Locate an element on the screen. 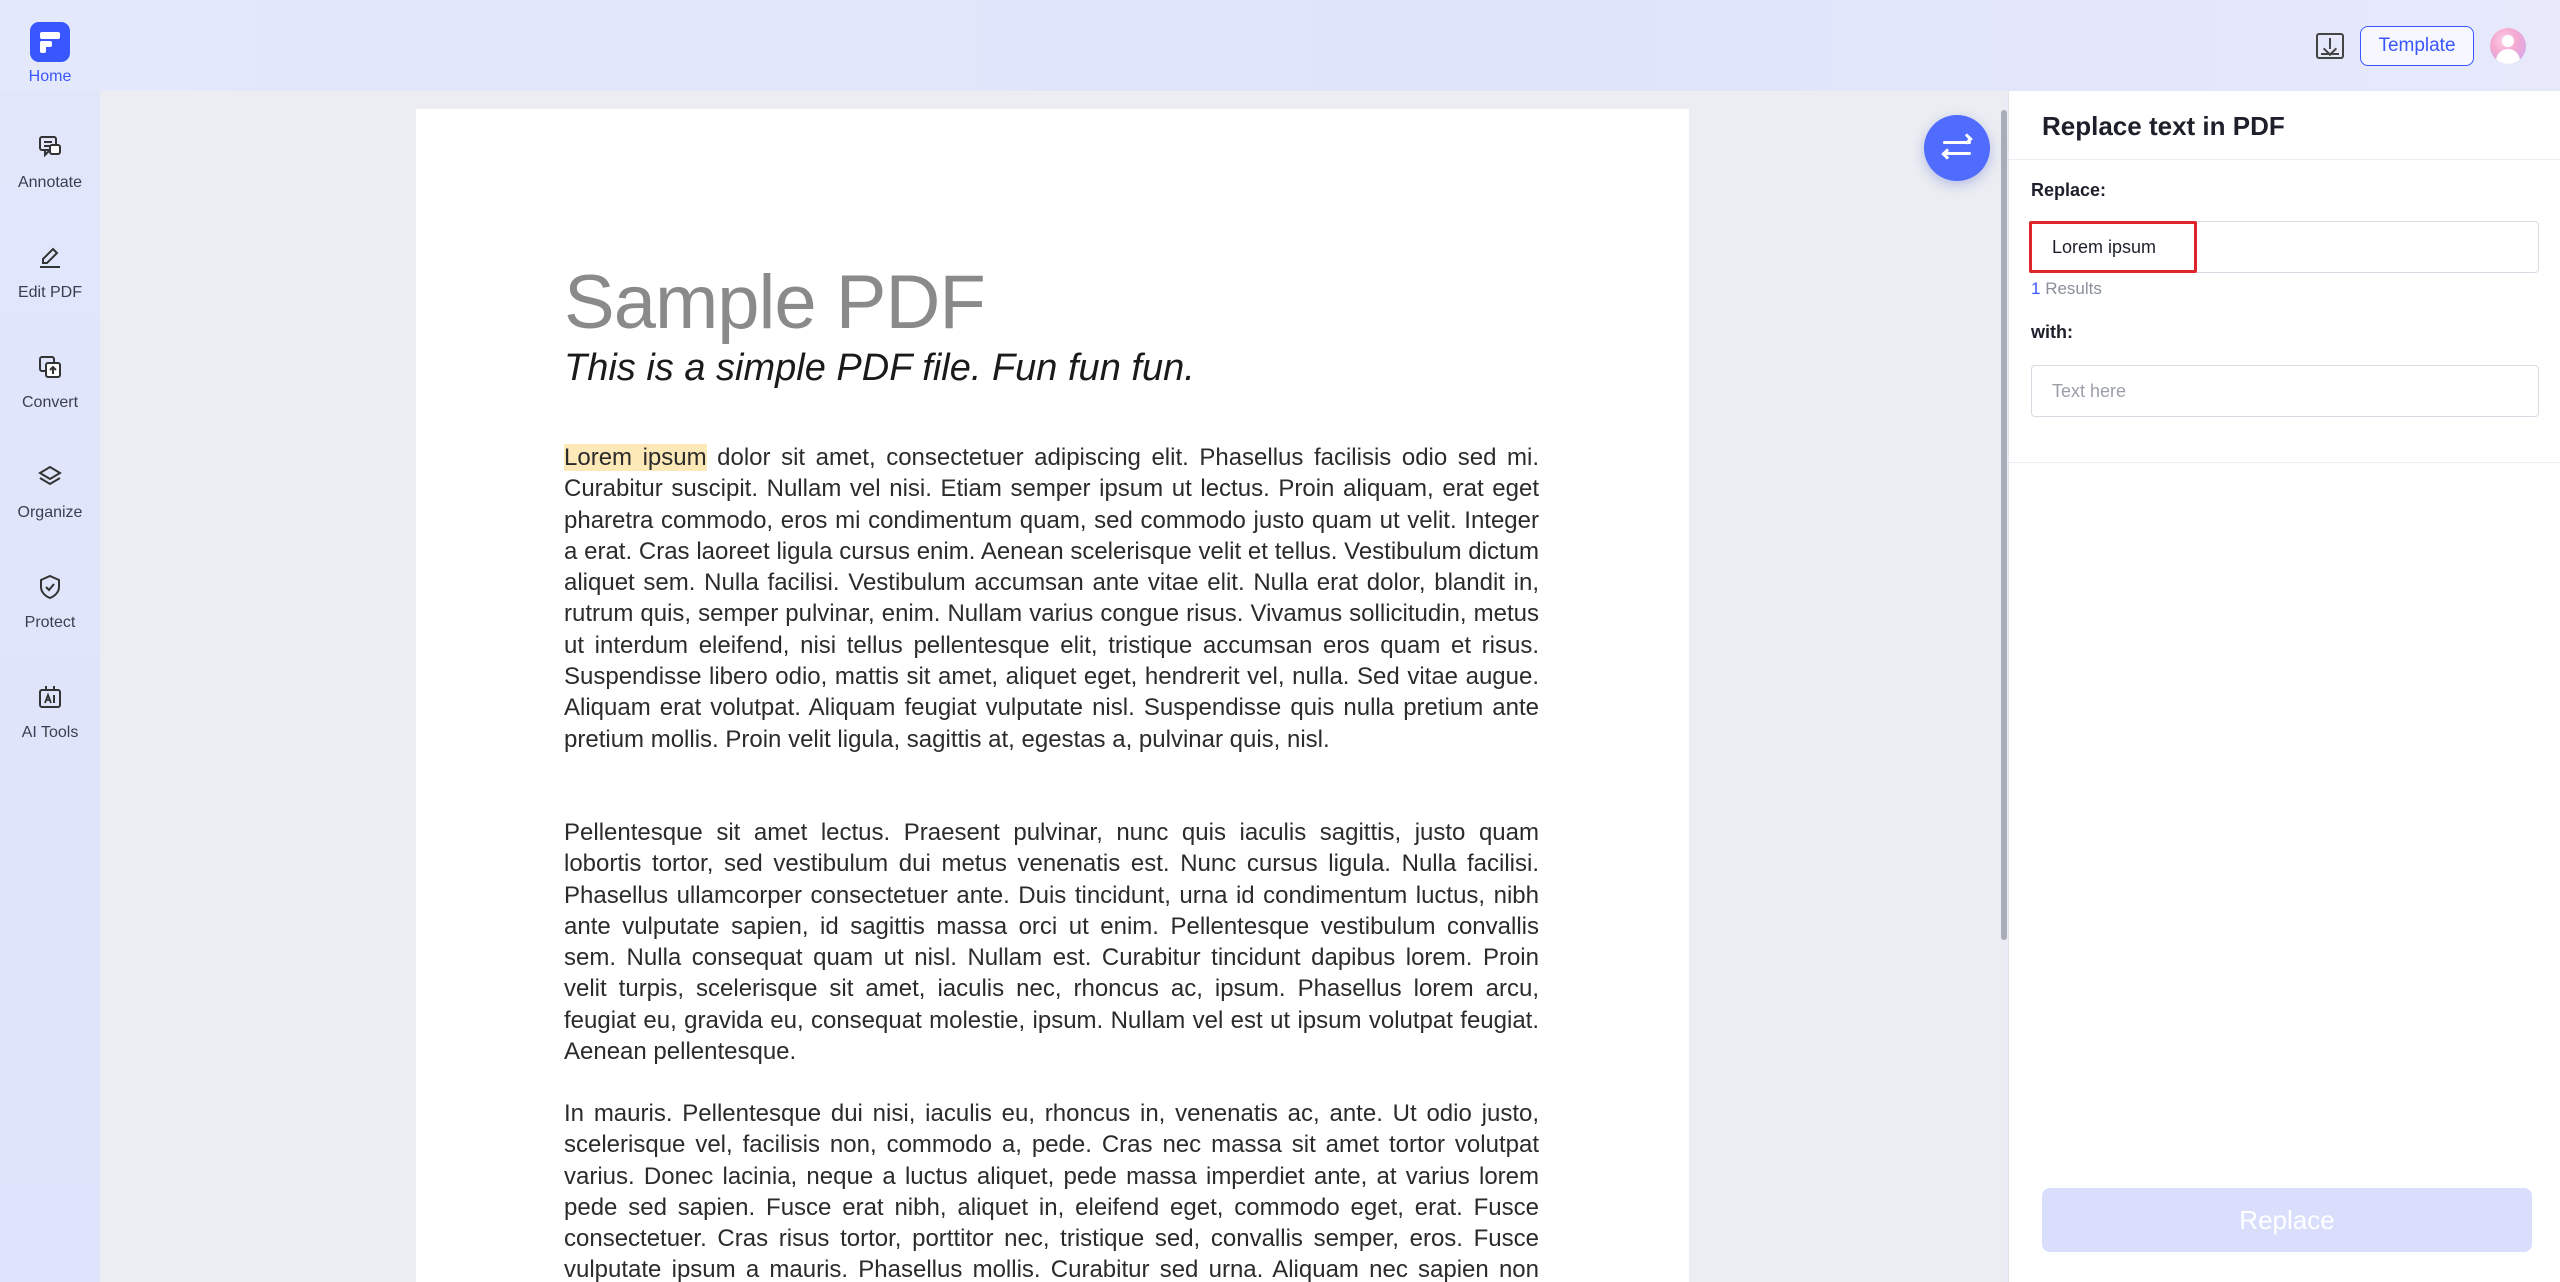  panel-title: Replace text in PDF is located at coordinates (2163, 126).